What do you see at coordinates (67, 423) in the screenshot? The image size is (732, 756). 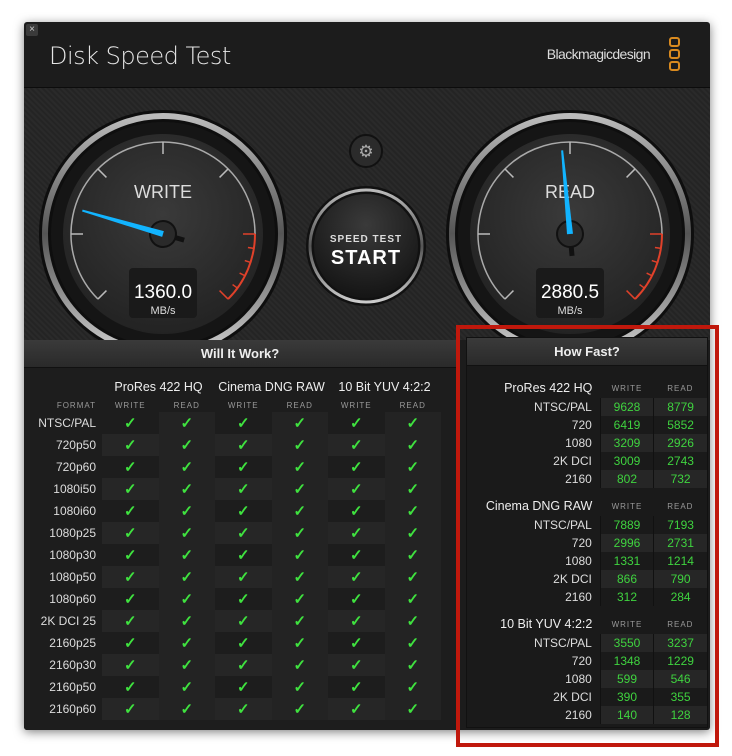 I see `format-label: NTSC/PAL` at bounding box center [67, 423].